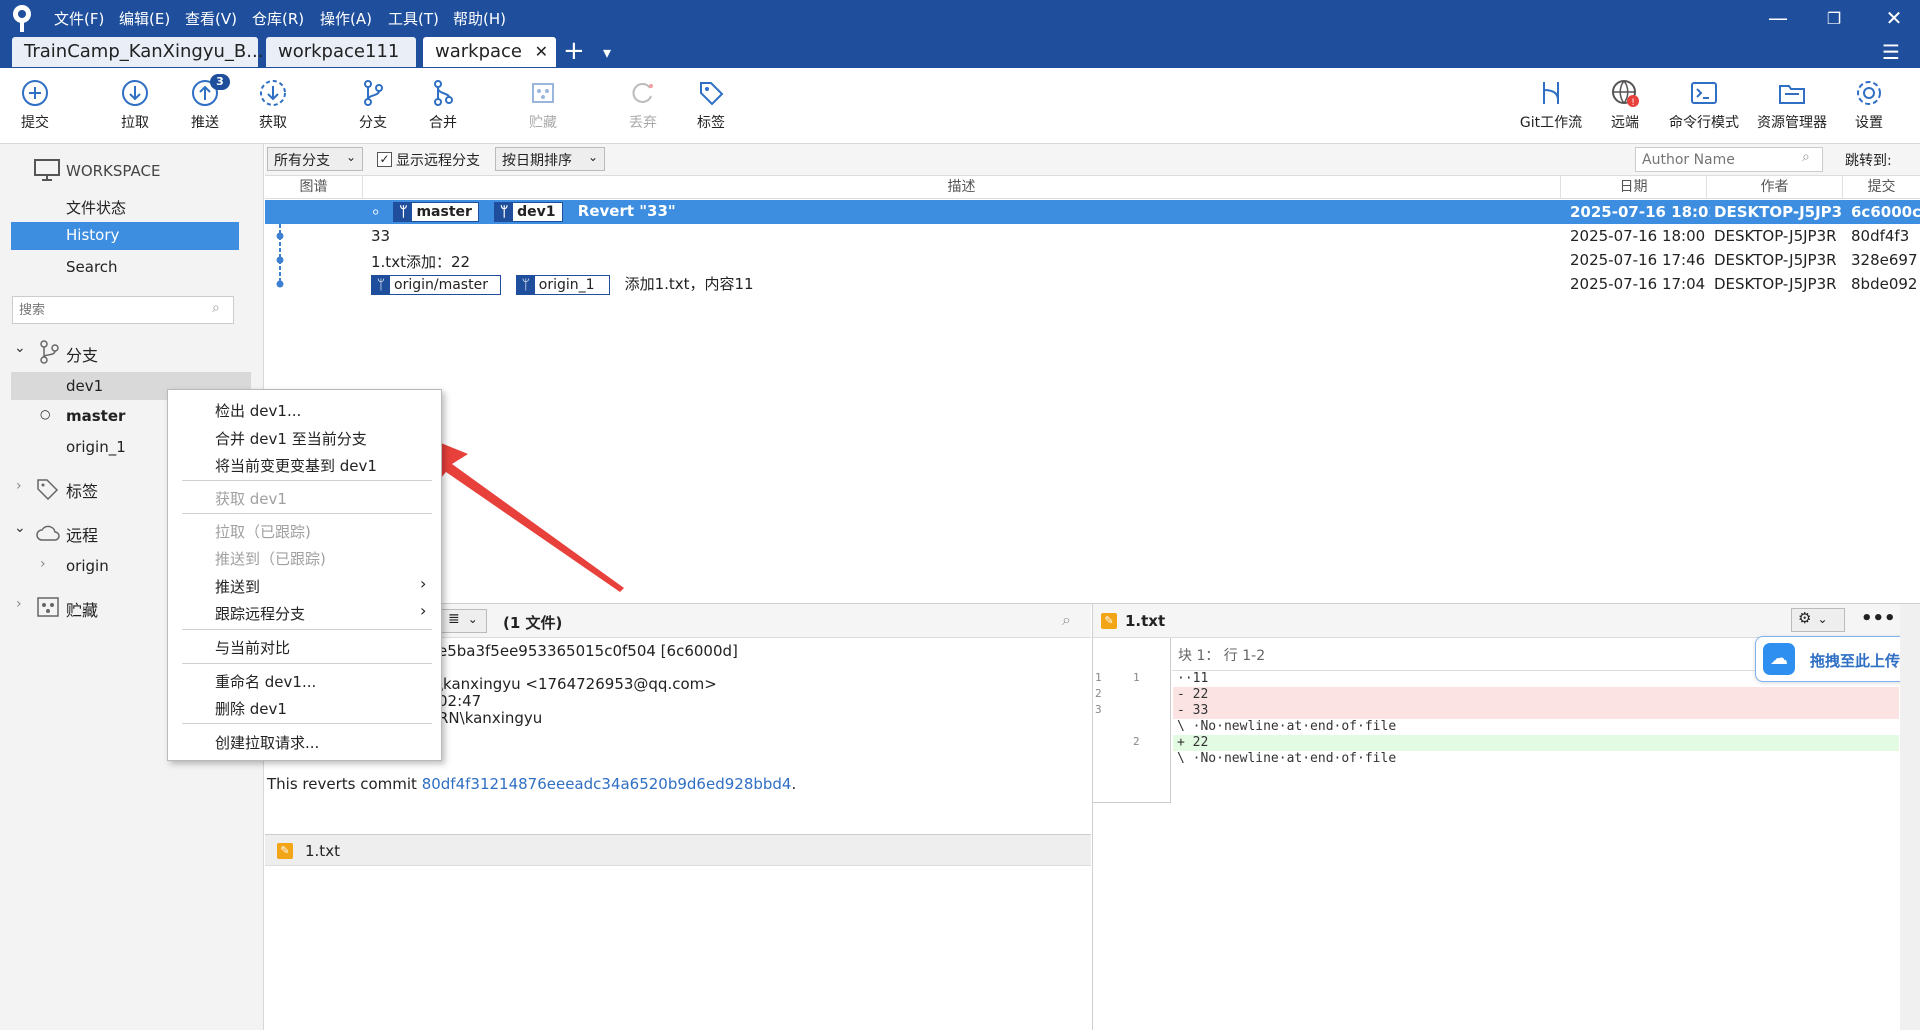 Image resolution: width=1920 pixels, height=1030 pixels. Describe the element at coordinates (82, 534) in the screenshot. I see `remotes-header: 远程` at that location.